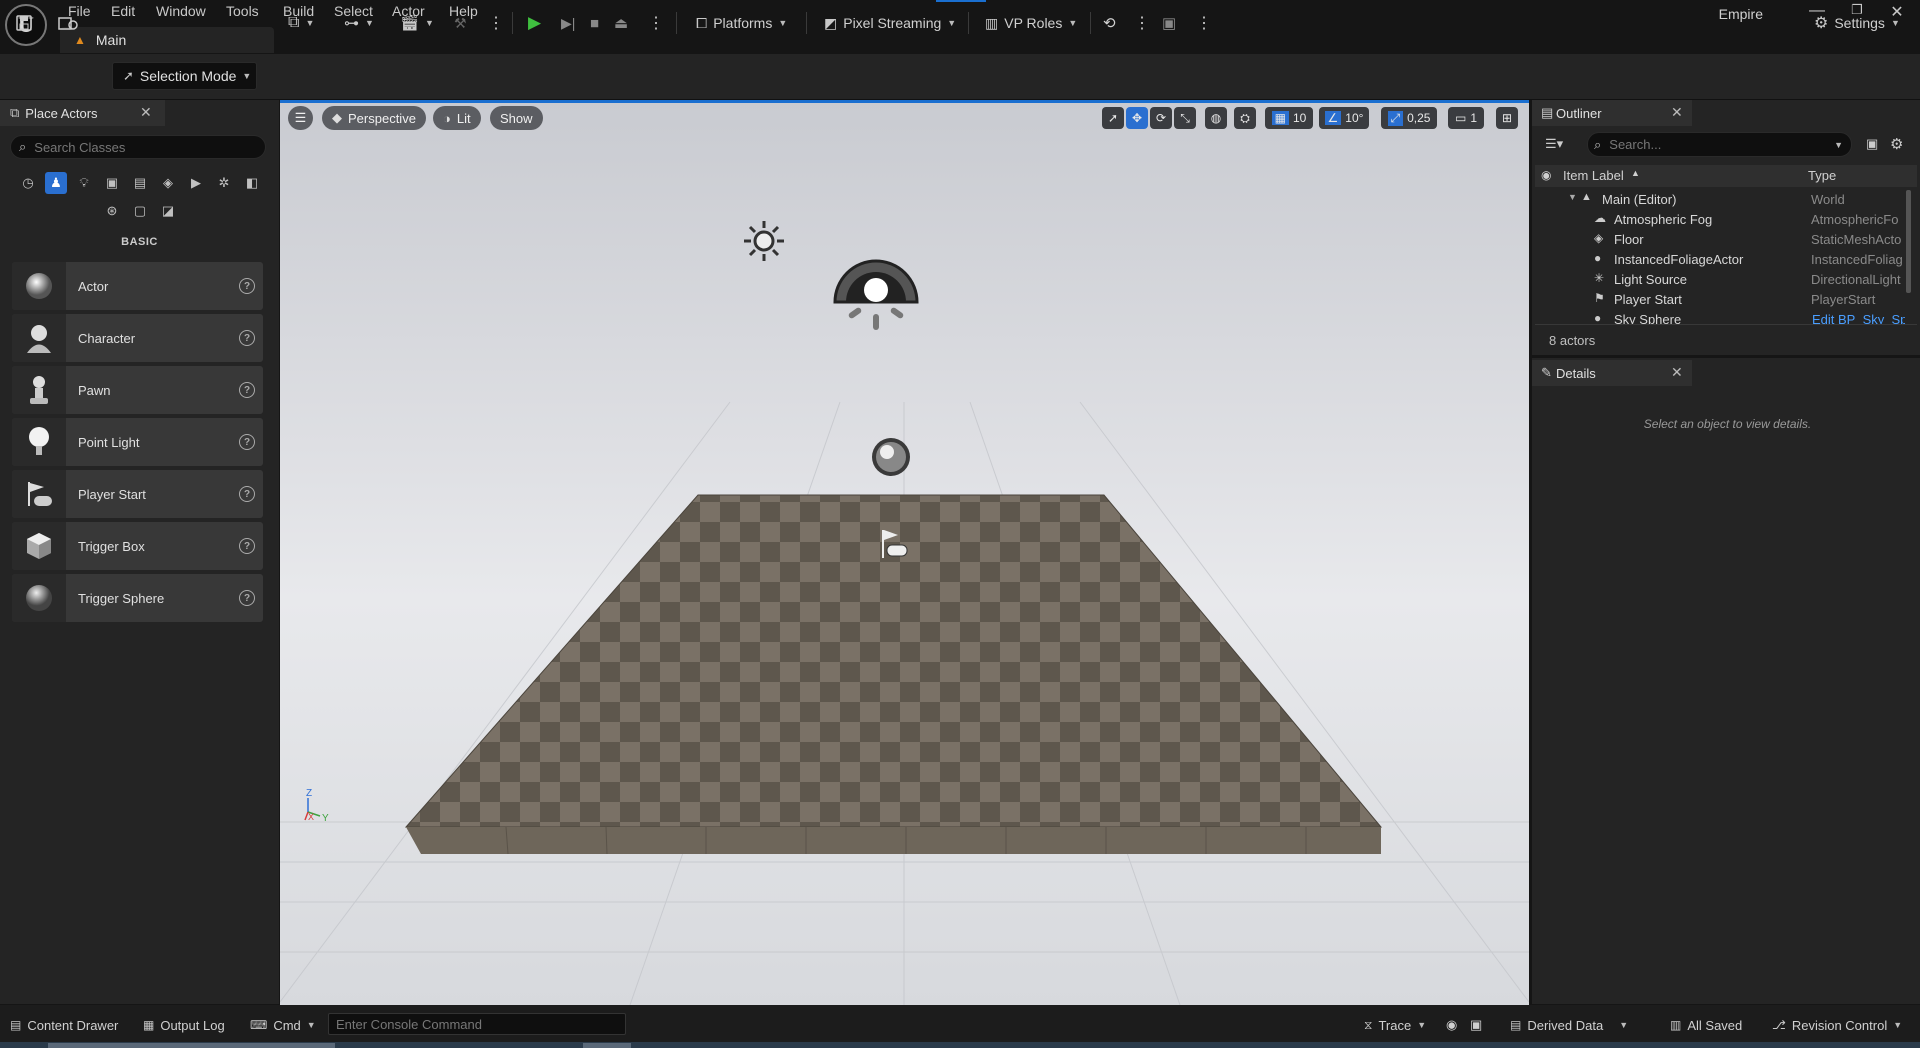  Describe the element at coordinates (1109, 23) in the screenshot. I see `live-coding-icon: ⟲` at that location.